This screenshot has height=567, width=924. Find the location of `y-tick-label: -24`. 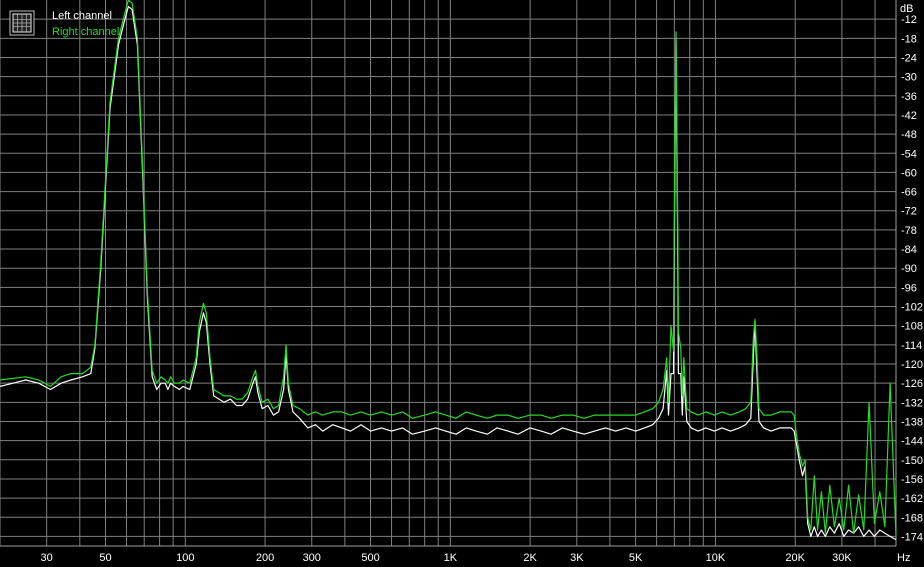

y-tick-label: -24 is located at coordinates (909, 58).